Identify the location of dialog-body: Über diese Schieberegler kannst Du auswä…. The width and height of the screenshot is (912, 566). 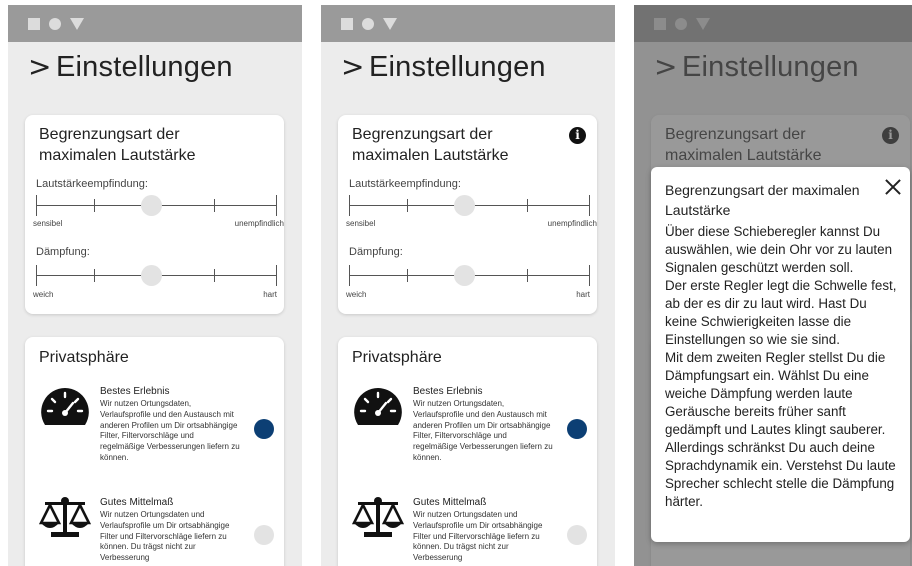
(781, 366).